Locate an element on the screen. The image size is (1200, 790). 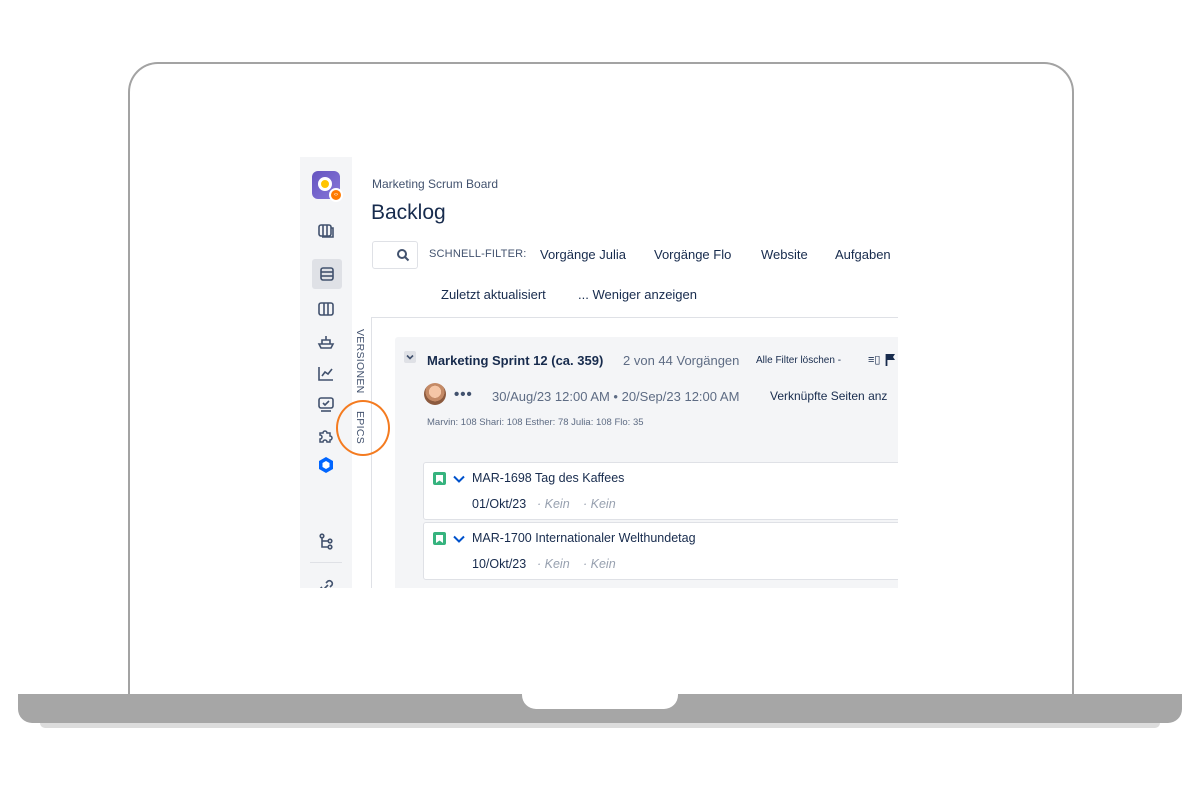
search-icon is located at coordinates (403, 255).